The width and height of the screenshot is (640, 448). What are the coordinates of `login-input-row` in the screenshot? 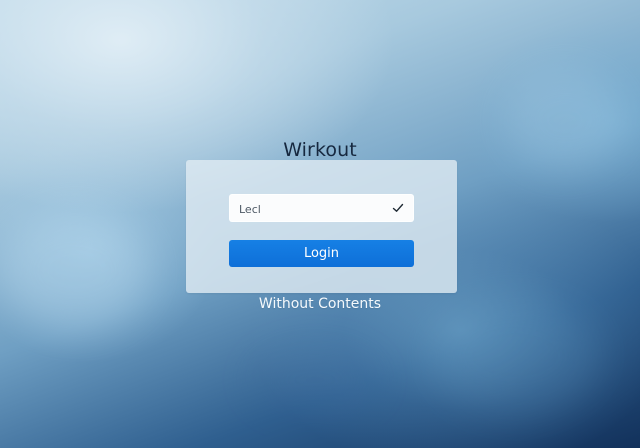 It's located at (321, 208).